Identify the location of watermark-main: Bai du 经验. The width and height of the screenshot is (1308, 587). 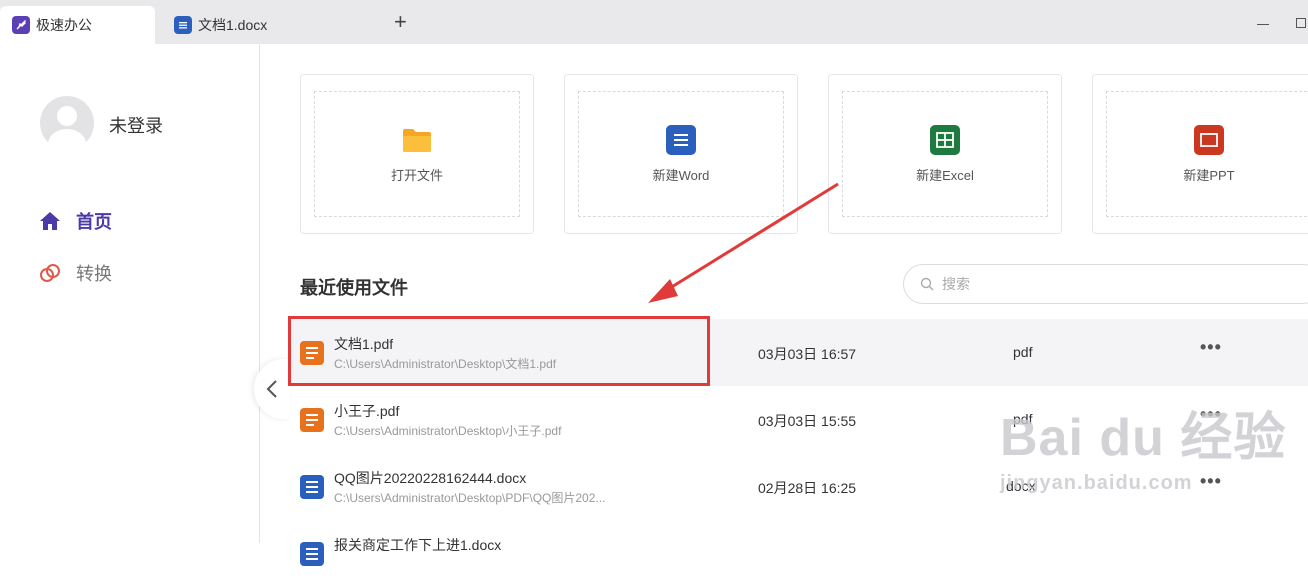
(1143, 438).